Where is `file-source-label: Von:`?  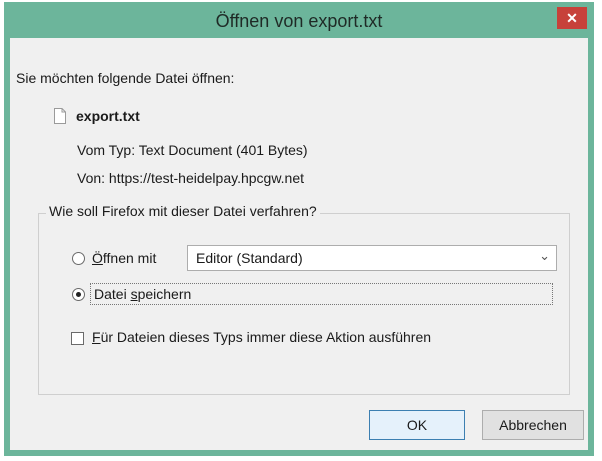
file-source-label: Von: is located at coordinates (91, 178).